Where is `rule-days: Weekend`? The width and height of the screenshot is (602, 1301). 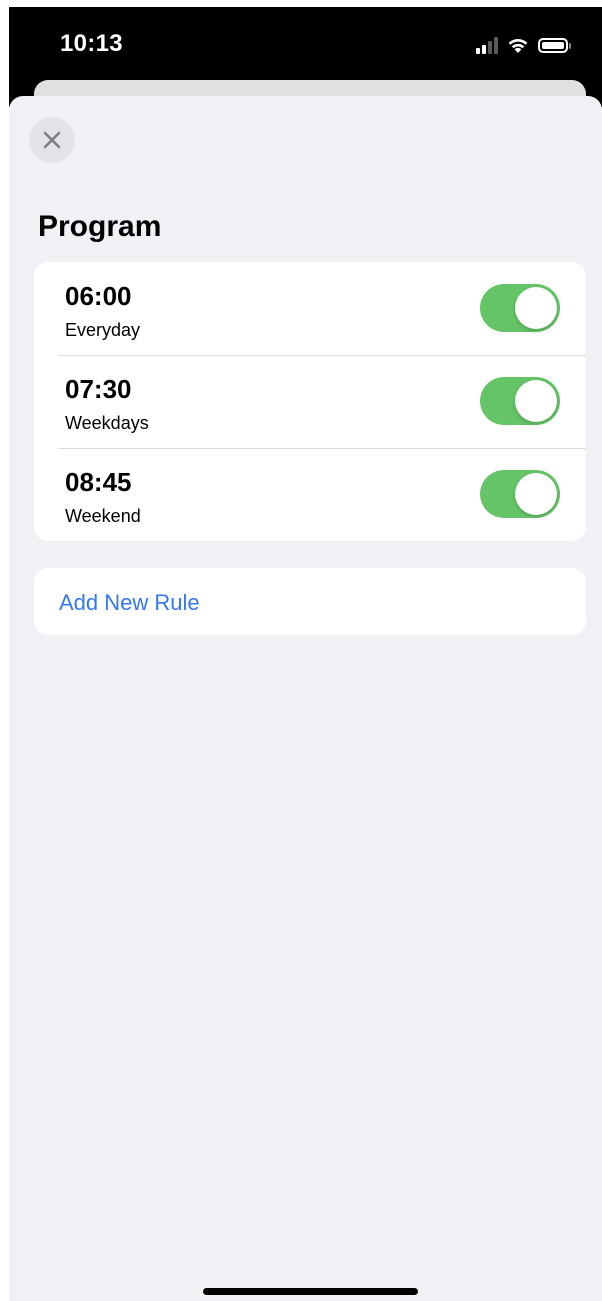 rule-days: Weekend is located at coordinates (103, 516).